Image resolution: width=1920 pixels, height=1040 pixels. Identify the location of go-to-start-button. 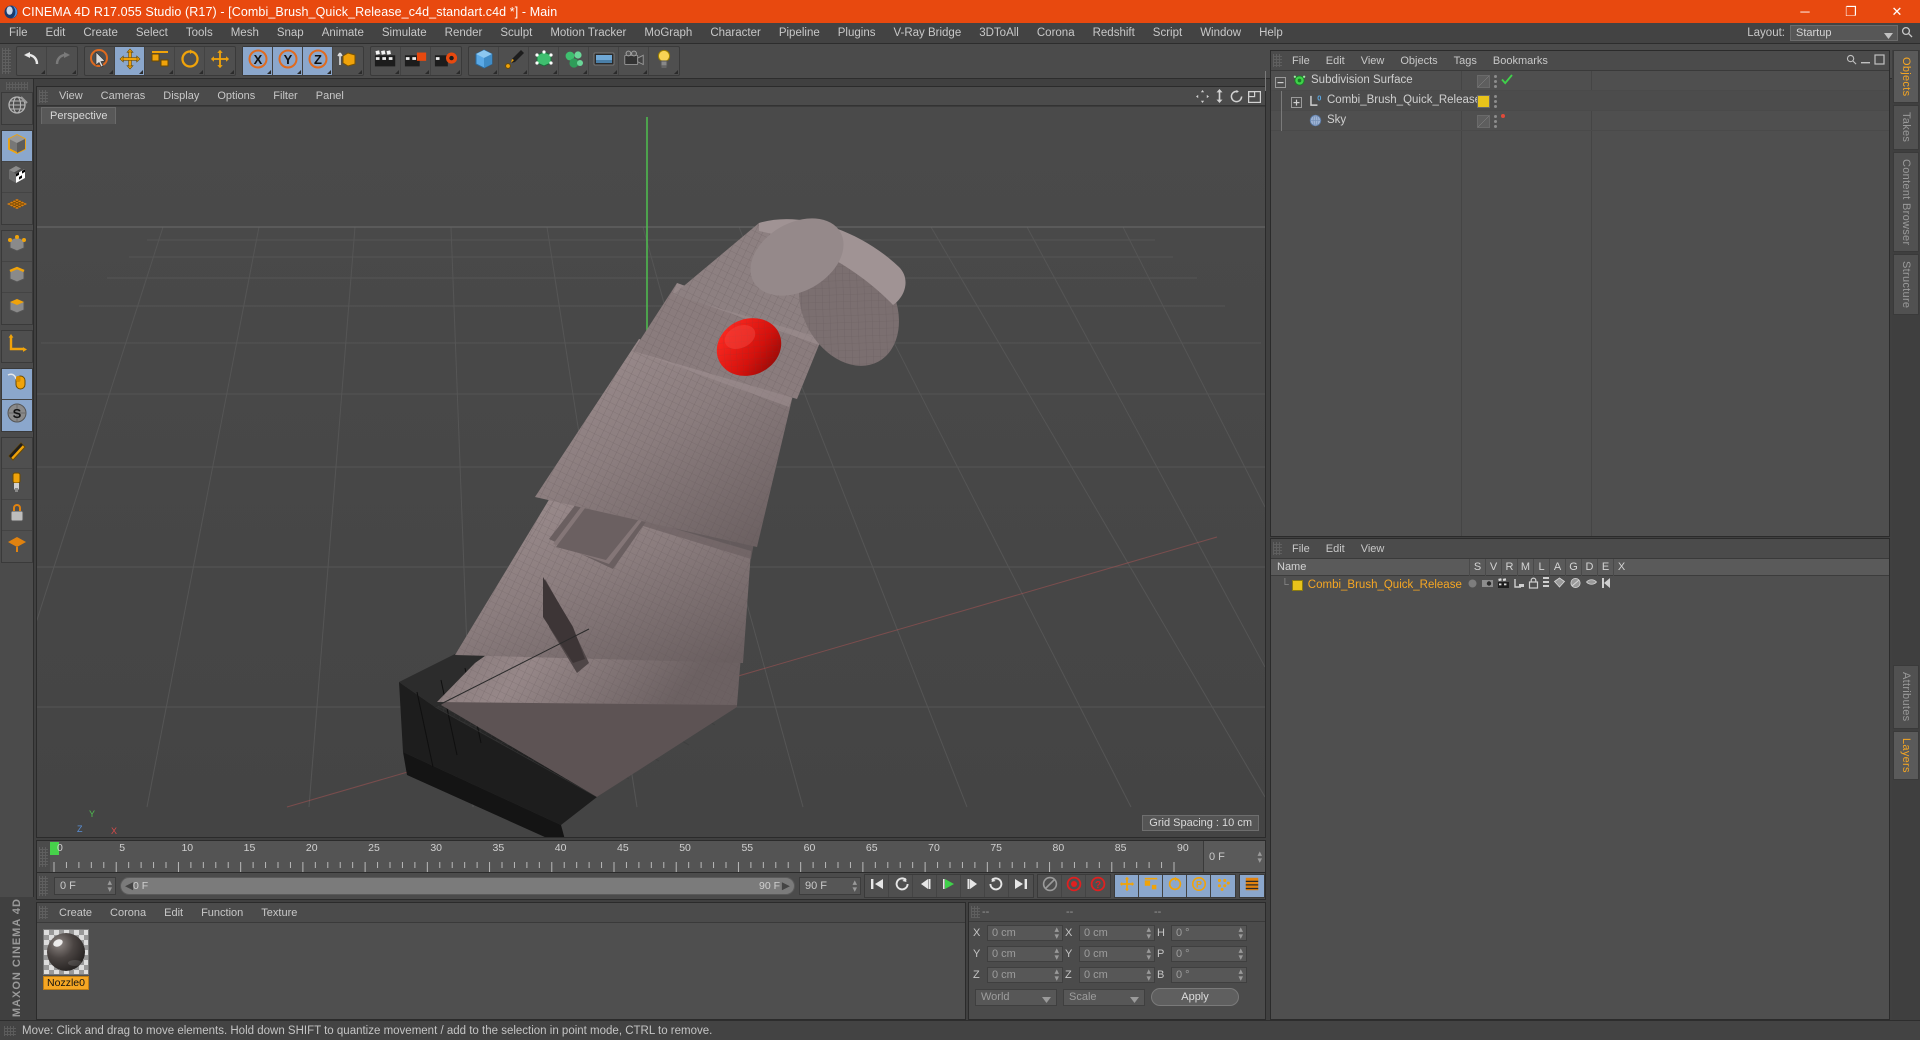
(877, 886).